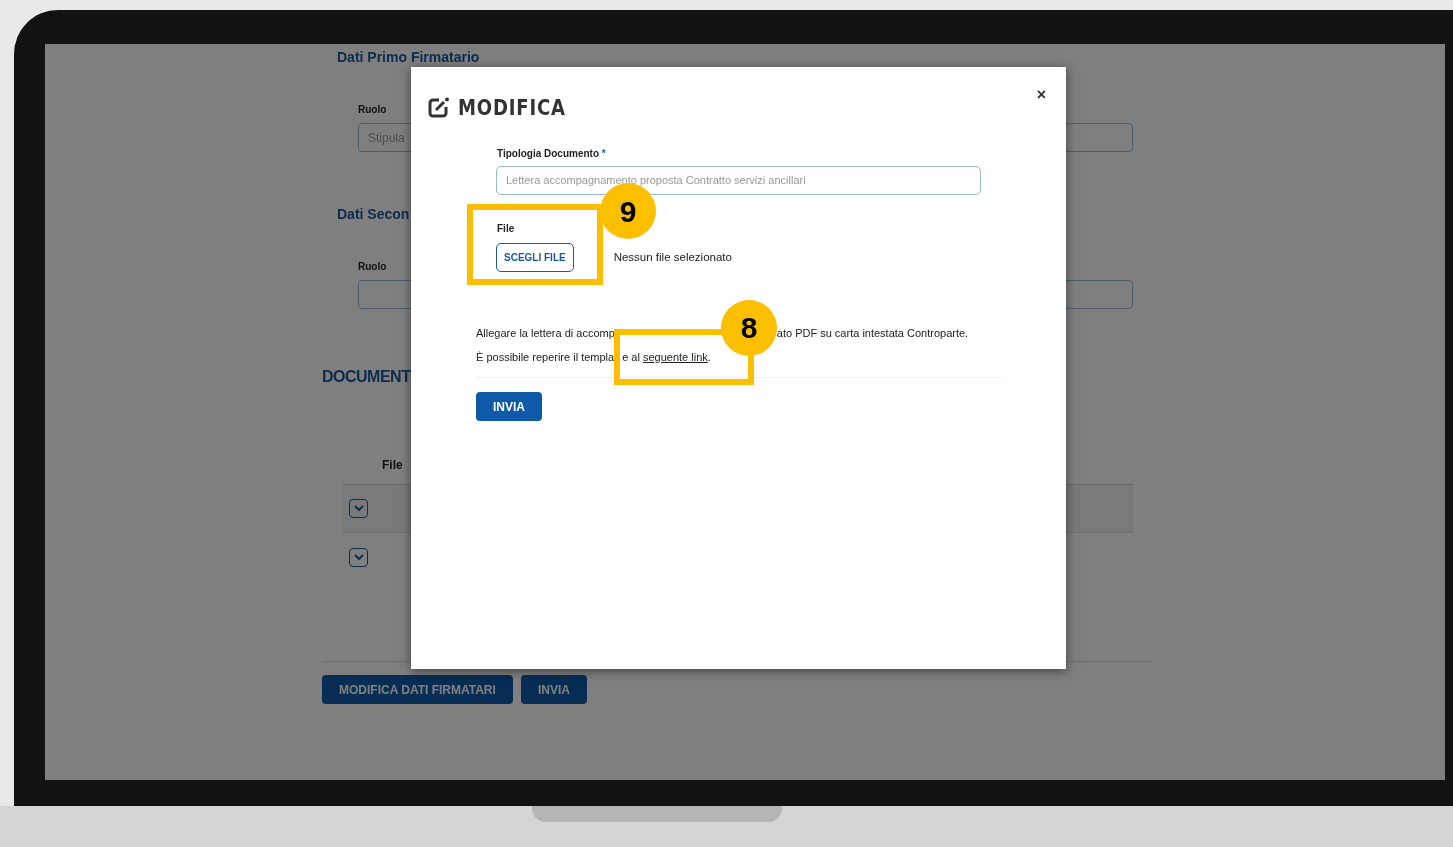 This screenshot has height=847, width=1453. I want to click on section-title: DOCUMENT, so click(366, 377).